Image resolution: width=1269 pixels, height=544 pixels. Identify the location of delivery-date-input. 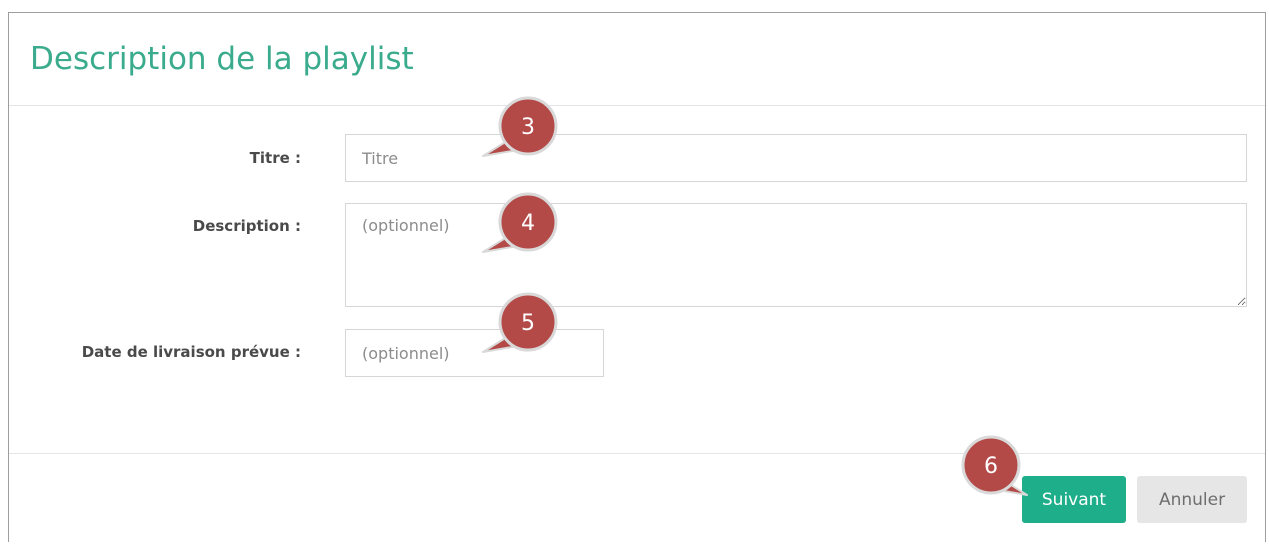
(474, 353).